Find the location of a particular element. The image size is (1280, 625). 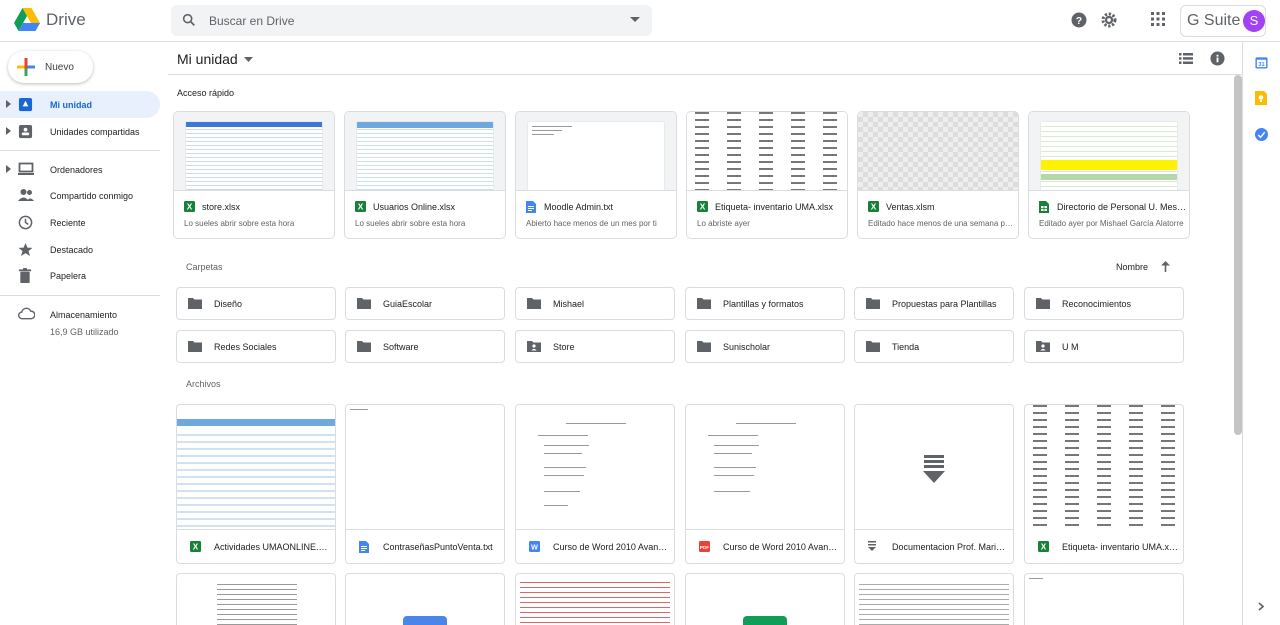

sidebar-item-shared-drives: Unidades compartidas is located at coordinates (80, 131).